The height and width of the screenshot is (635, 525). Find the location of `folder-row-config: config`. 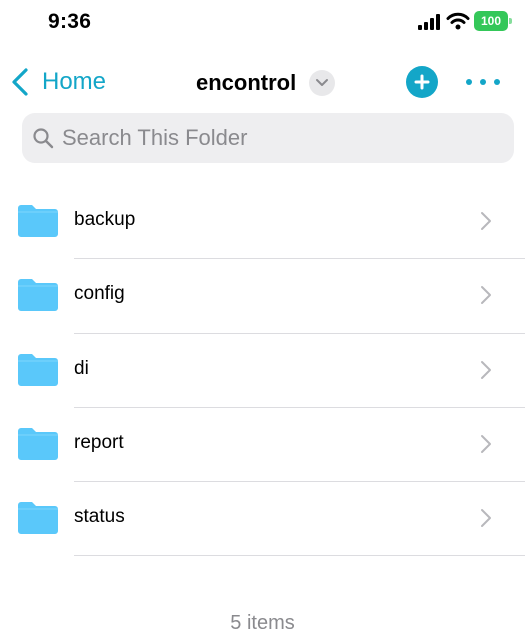

folder-row-config: config is located at coordinates (262, 296).